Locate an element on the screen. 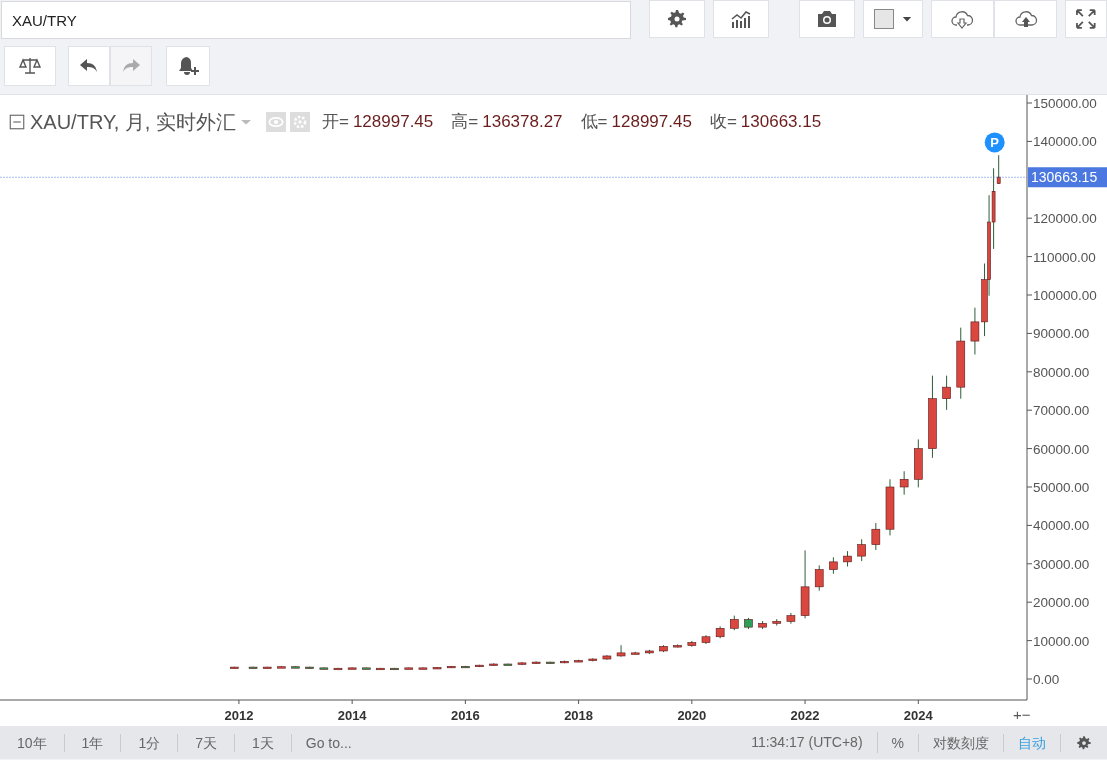  fullscreen-icon is located at coordinates (1086, 19).